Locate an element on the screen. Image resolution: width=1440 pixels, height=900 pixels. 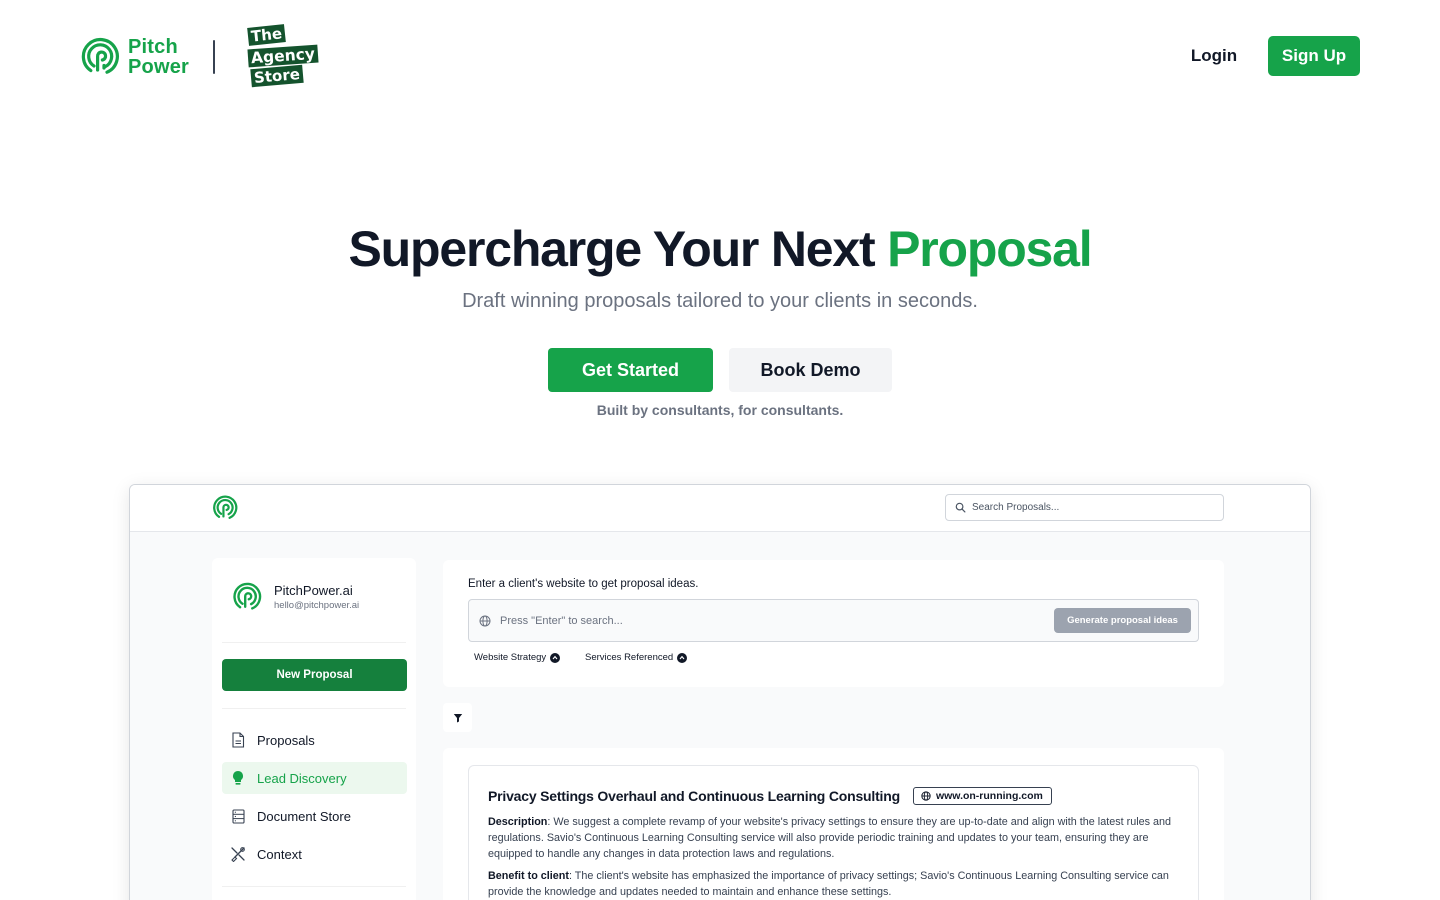
hero-title-accent: Proposal is located at coordinates (990, 249).